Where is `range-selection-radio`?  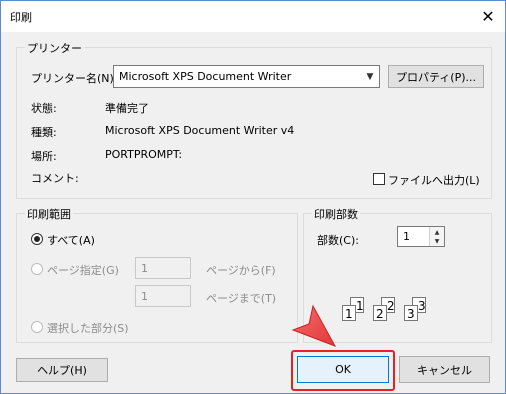
range-selection-radio is located at coordinates (37, 327).